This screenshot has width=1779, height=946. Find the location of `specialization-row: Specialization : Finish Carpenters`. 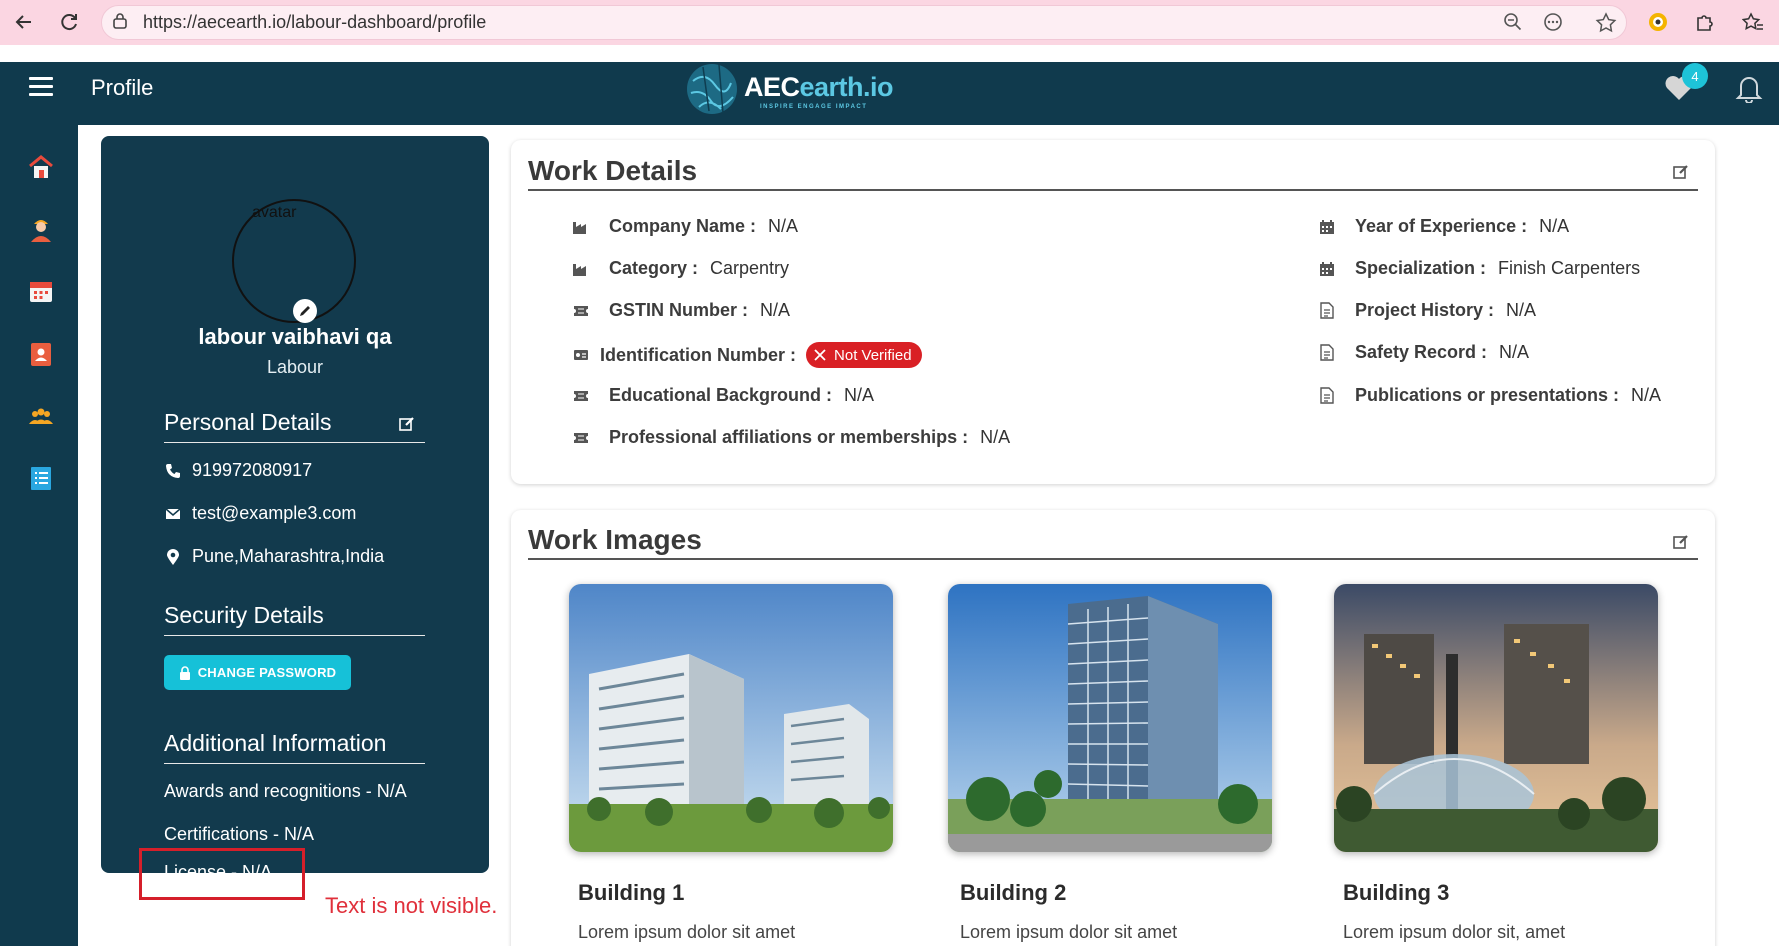

specialization-row: Specialization : Finish Carpenters is located at coordinates (1478, 268).